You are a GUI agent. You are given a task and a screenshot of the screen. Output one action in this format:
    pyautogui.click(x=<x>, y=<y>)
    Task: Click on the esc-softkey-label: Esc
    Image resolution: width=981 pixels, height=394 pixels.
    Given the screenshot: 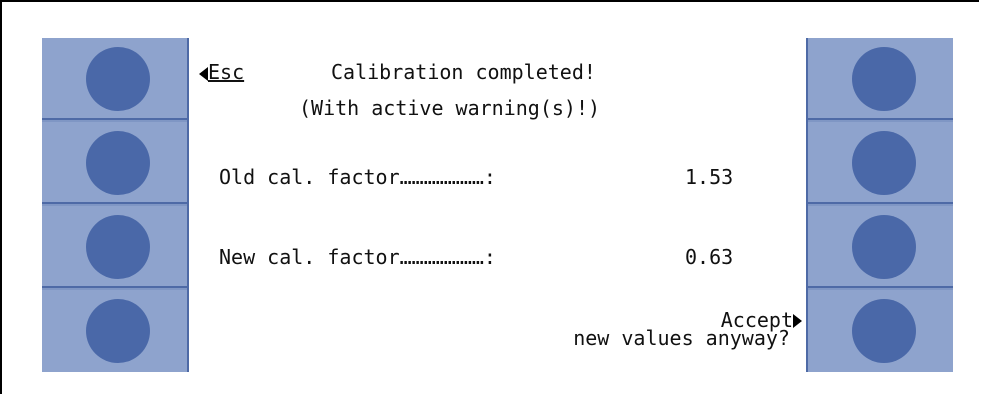 What is the action you would take?
    pyautogui.click(x=221, y=72)
    